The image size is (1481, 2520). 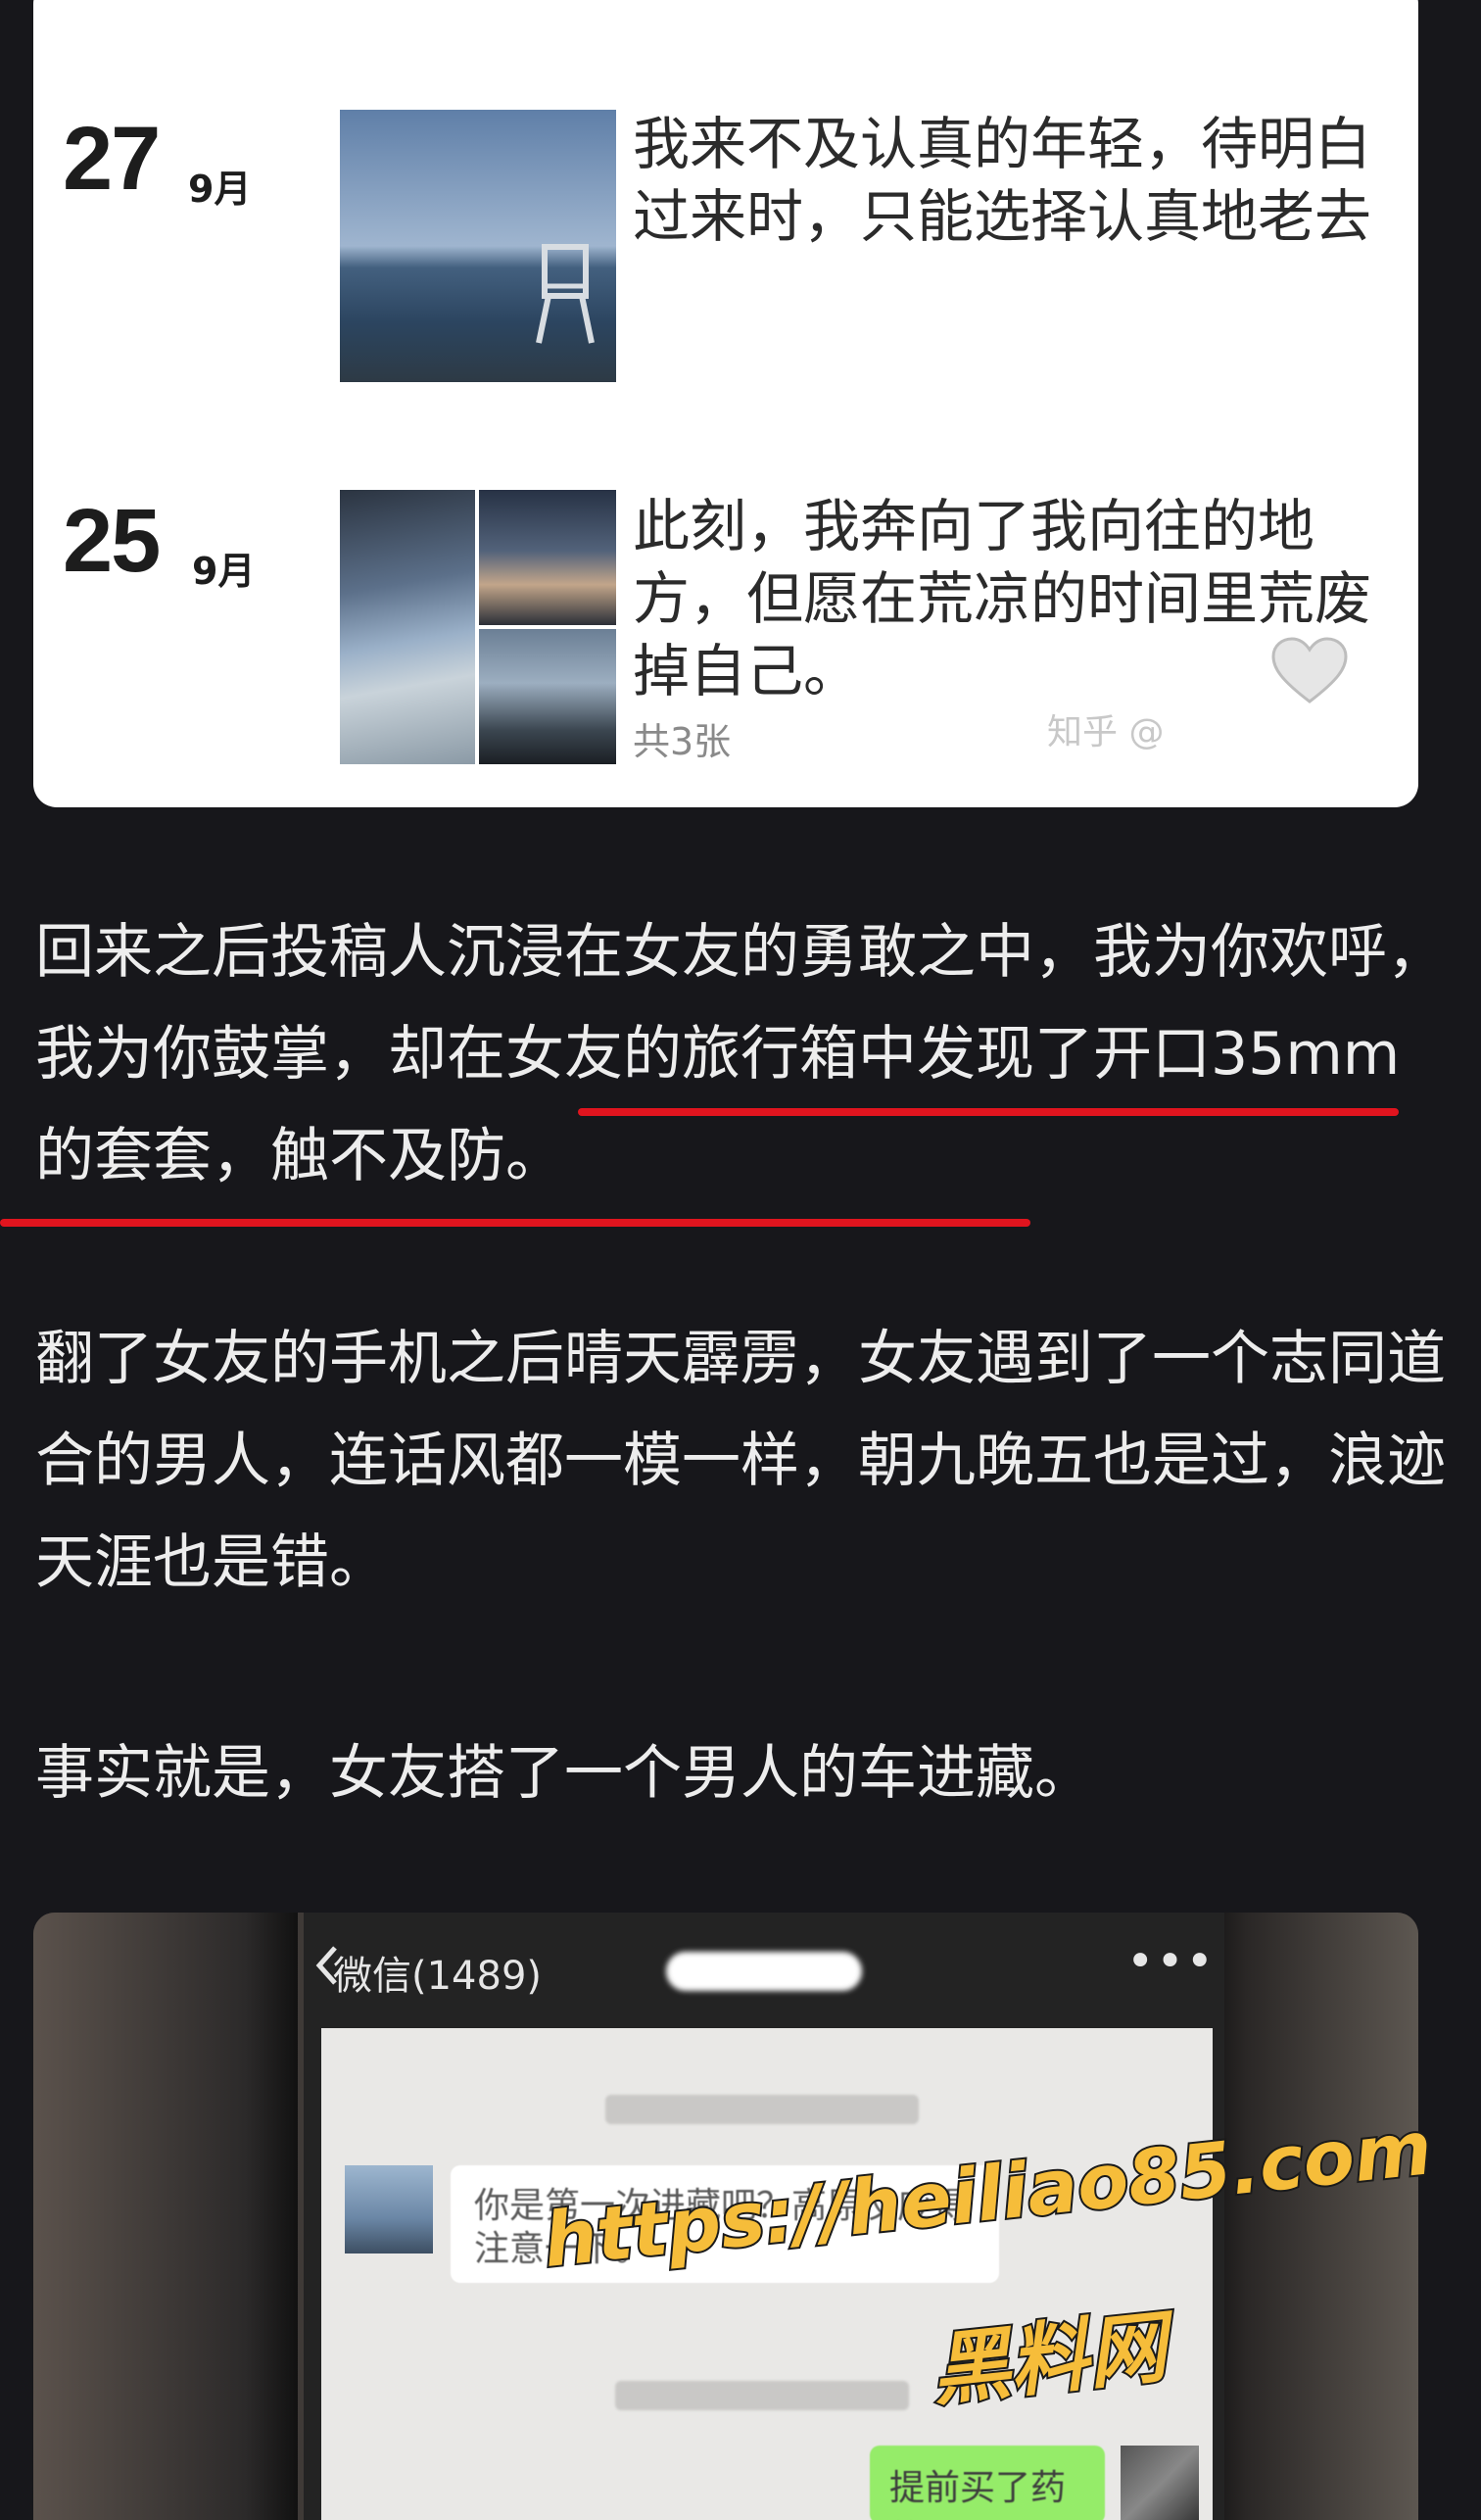 What do you see at coordinates (1171, 1961) in the screenshot?
I see `more-menu-icon: •••` at bounding box center [1171, 1961].